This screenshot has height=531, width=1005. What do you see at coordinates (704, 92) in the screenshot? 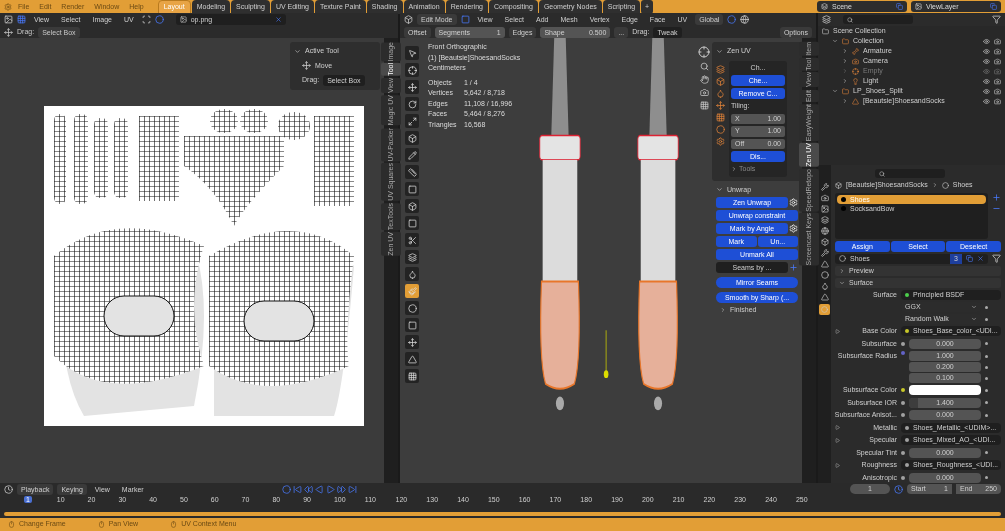
I see `camera-icon` at bounding box center [704, 92].